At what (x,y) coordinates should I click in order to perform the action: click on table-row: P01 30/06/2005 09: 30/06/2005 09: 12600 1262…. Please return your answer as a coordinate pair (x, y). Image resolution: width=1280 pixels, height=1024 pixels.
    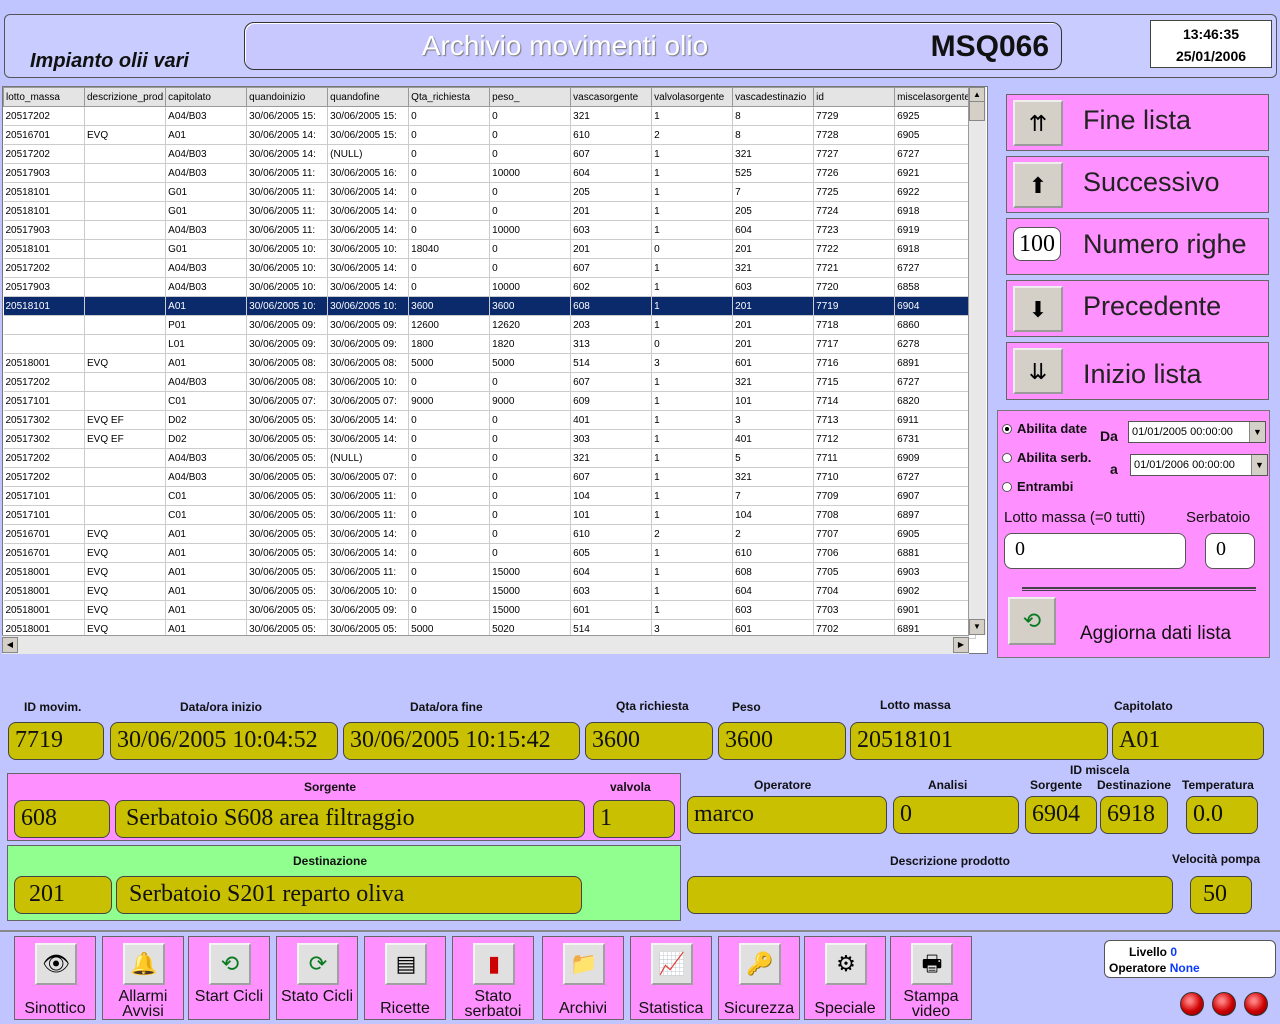
    Looking at the image, I should click on (490, 325).